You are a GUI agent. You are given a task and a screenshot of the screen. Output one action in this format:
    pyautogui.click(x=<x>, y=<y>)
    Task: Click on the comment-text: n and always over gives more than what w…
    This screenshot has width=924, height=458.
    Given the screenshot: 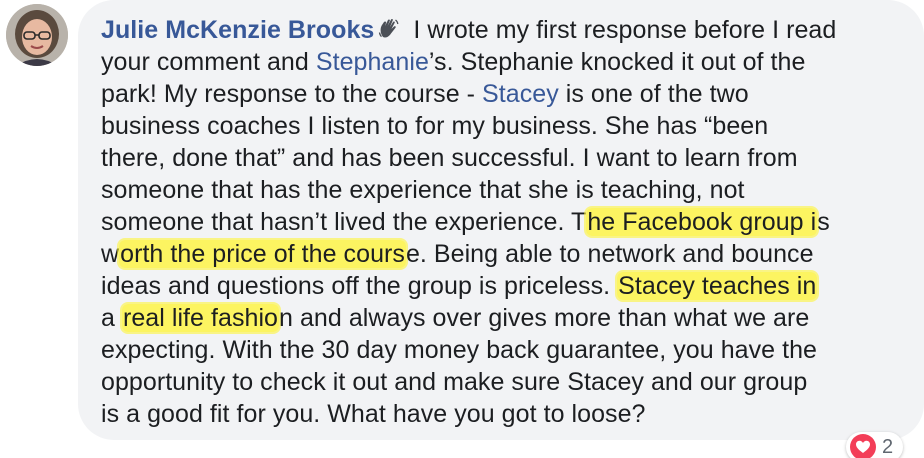 What is the action you would take?
    pyautogui.click(x=544, y=318)
    